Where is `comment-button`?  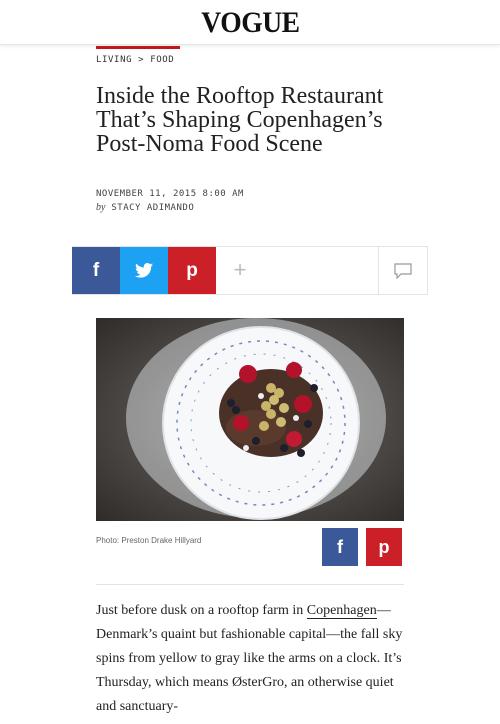 comment-button is located at coordinates (402, 270).